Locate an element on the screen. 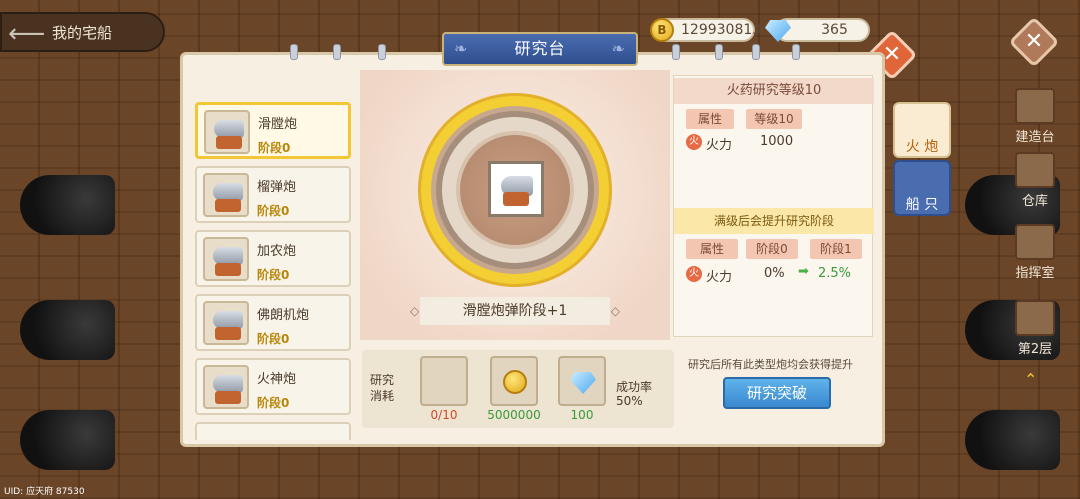 The width and height of the screenshot is (1080, 499). tab-cannon: 火 炮 is located at coordinates (922, 130).